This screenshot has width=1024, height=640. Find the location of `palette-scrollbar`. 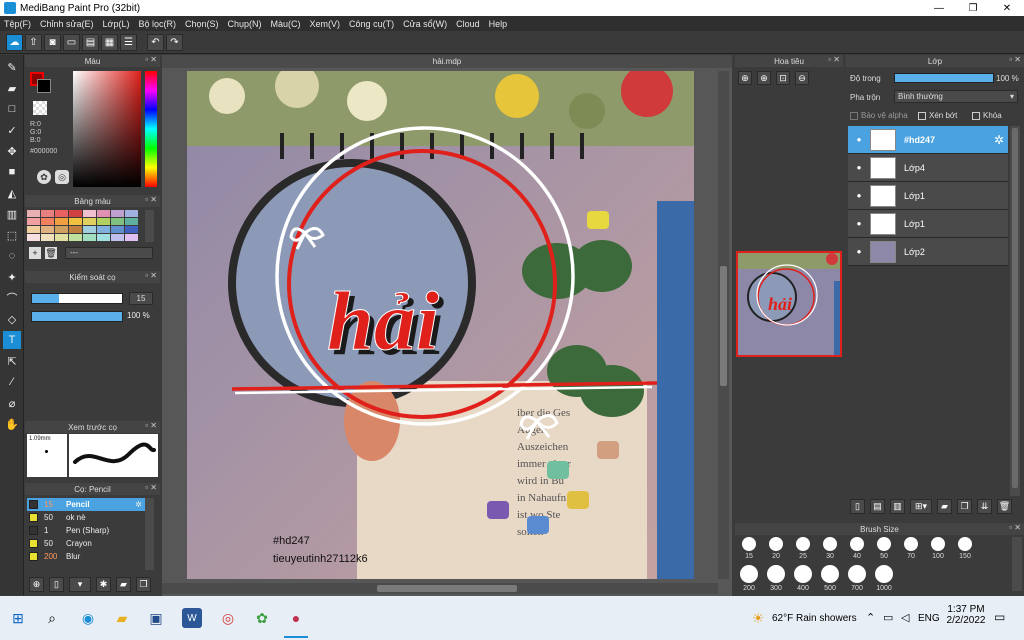

palette-scrollbar is located at coordinates (149, 226).